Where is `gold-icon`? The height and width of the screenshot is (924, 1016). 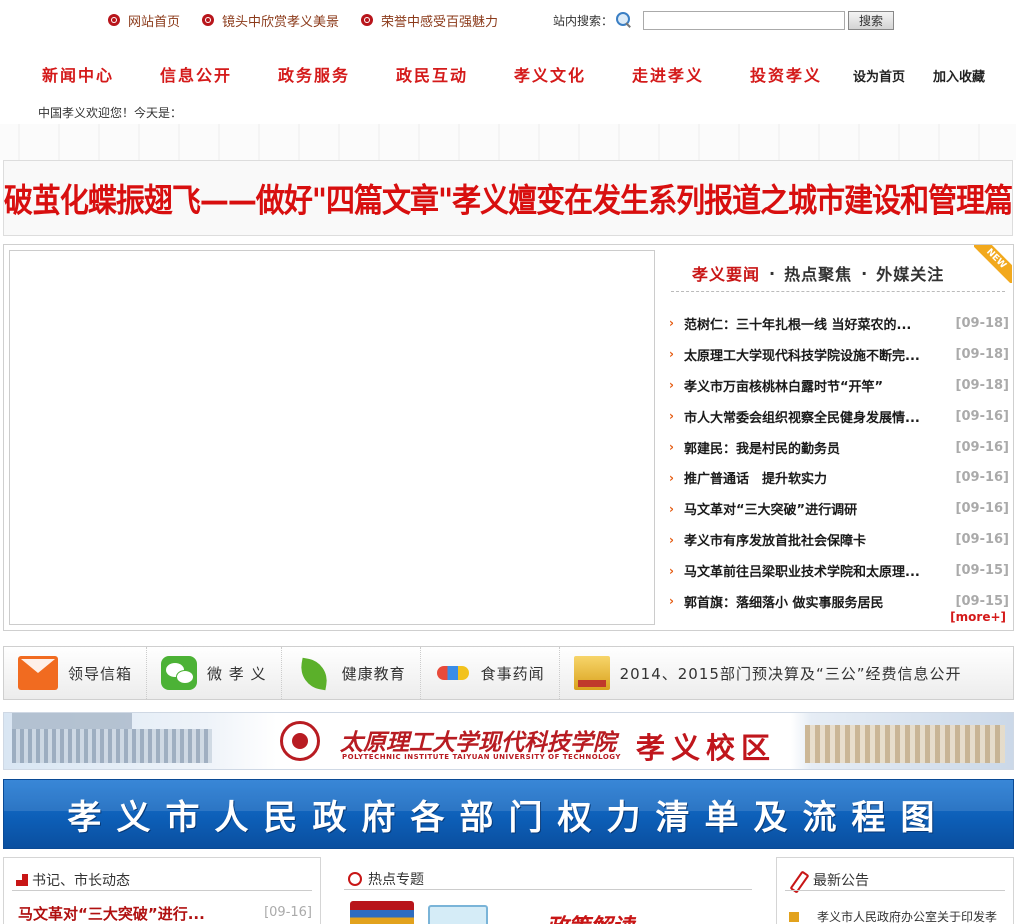 gold-icon is located at coordinates (591, 673).